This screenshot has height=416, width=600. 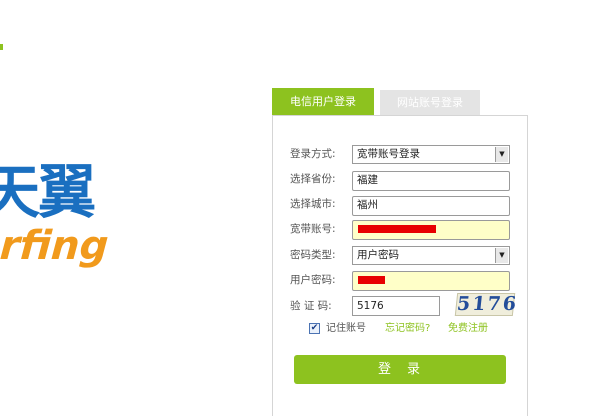 I want to click on logo-chinese-text: 天翼, so click(x=48, y=192).